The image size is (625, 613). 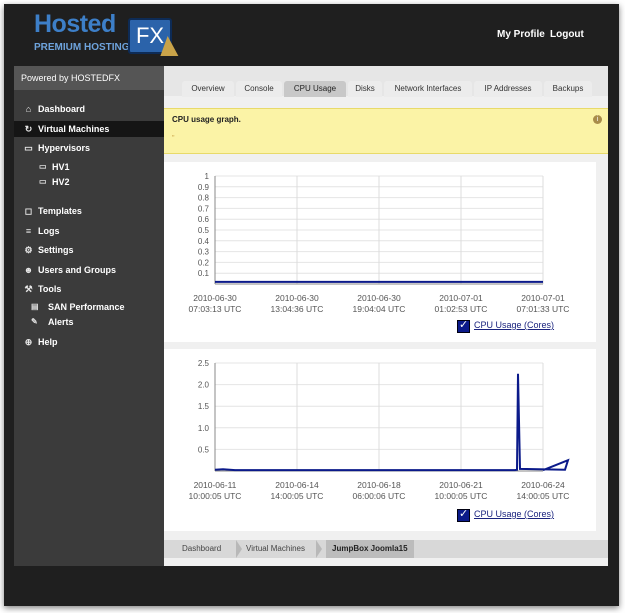 What do you see at coordinates (89, 342) in the screenshot?
I see `sidebar-item-help: ⊕ Help` at bounding box center [89, 342].